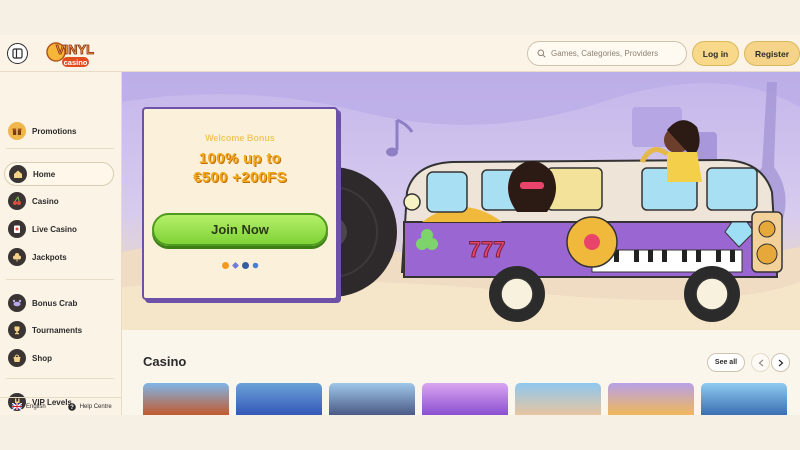 This screenshot has height=450, width=800. I want to click on bonus-subtitle: Welcome Bonus, so click(240, 138).